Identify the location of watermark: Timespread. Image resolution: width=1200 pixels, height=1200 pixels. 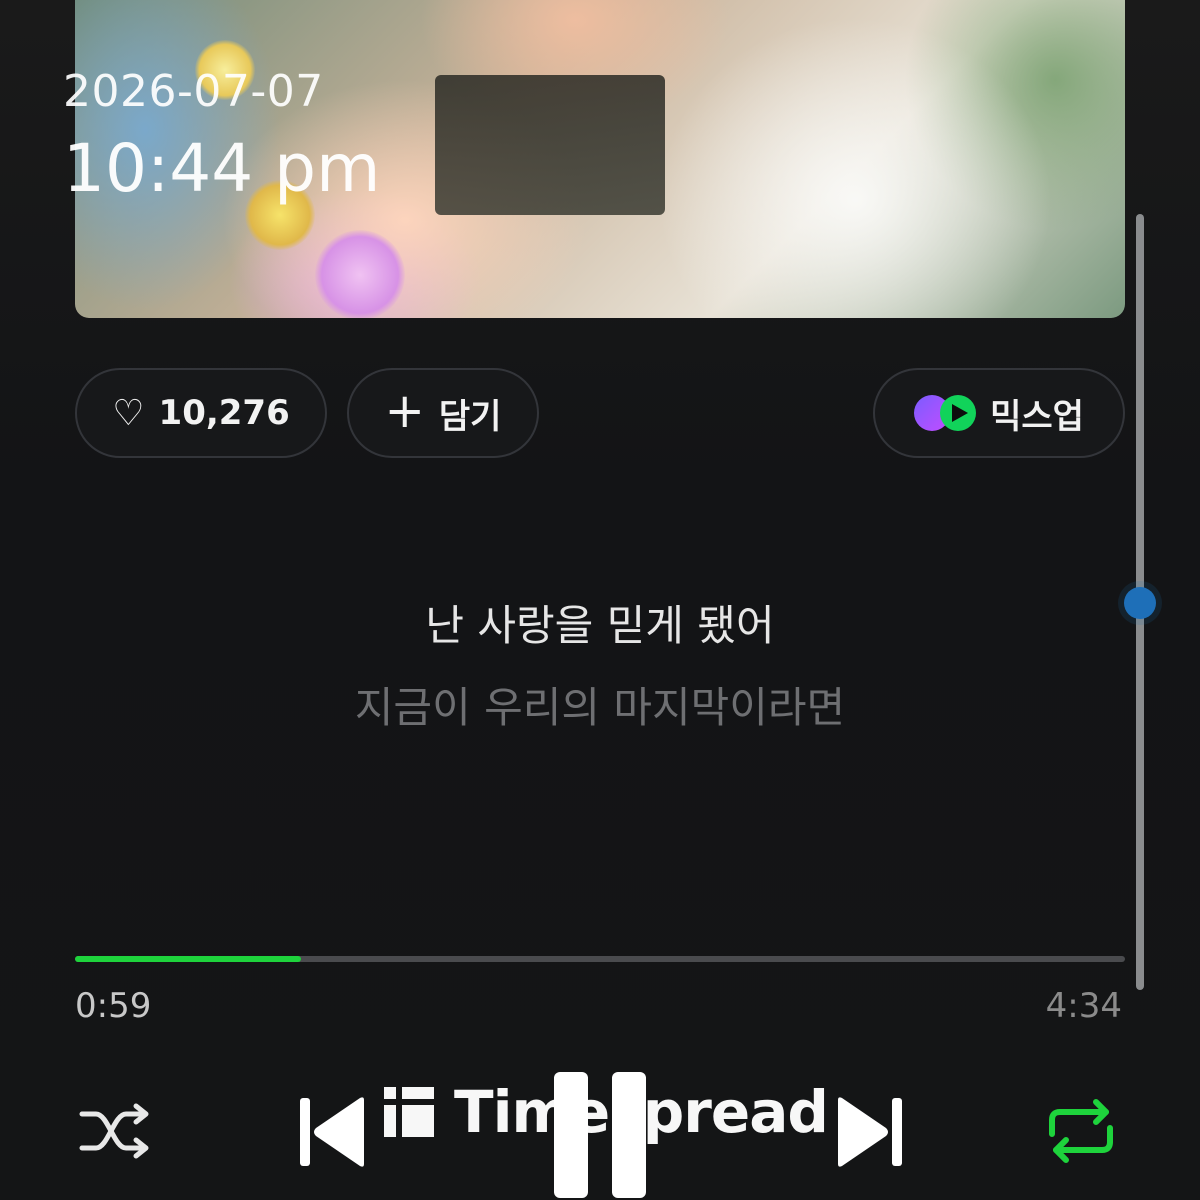
(606, 1112).